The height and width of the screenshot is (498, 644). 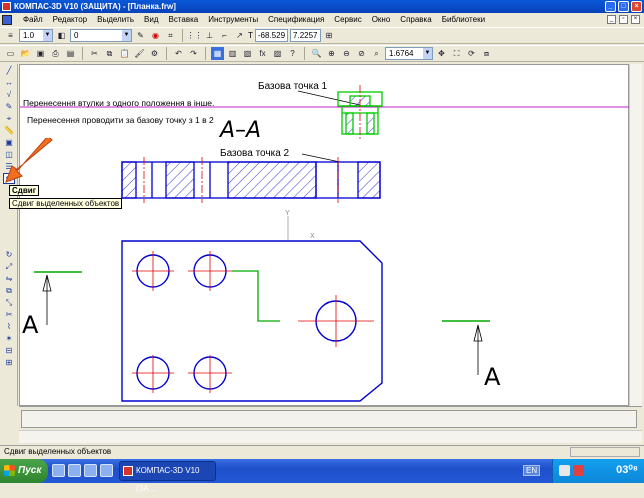 I want to click on fit-tool-icon: ⊞, so click(x=9, y=362).